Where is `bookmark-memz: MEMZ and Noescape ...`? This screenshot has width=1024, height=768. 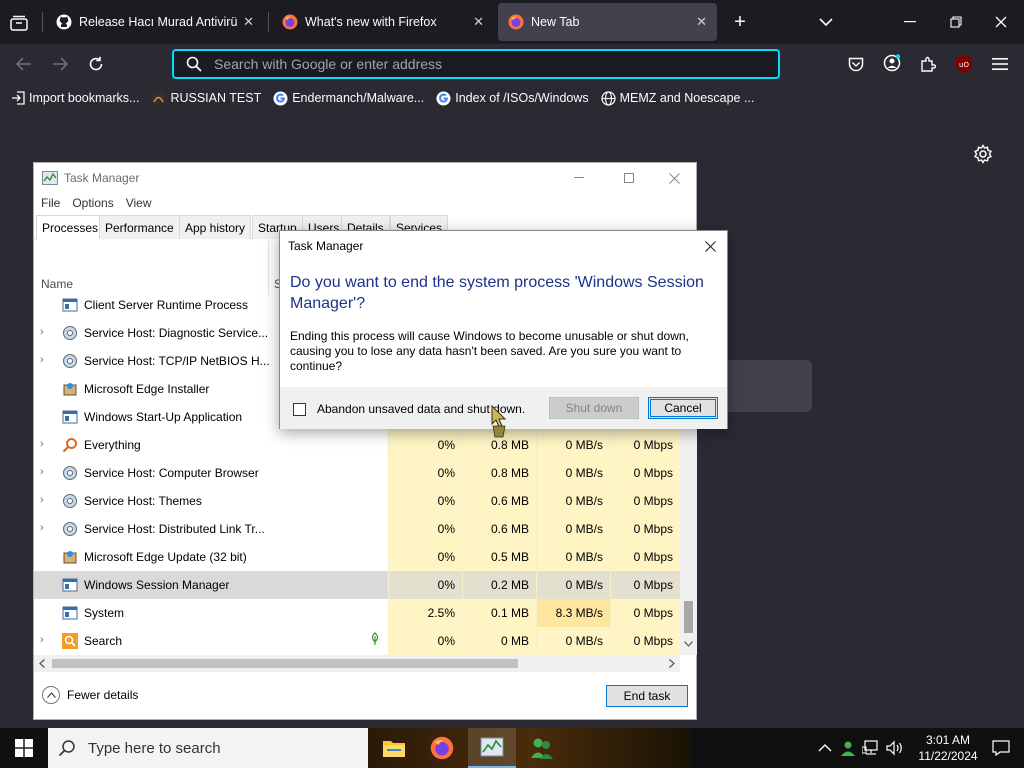
bookmark-memz: MEMZ and Noescape ... is located at coordinates (677, 98).